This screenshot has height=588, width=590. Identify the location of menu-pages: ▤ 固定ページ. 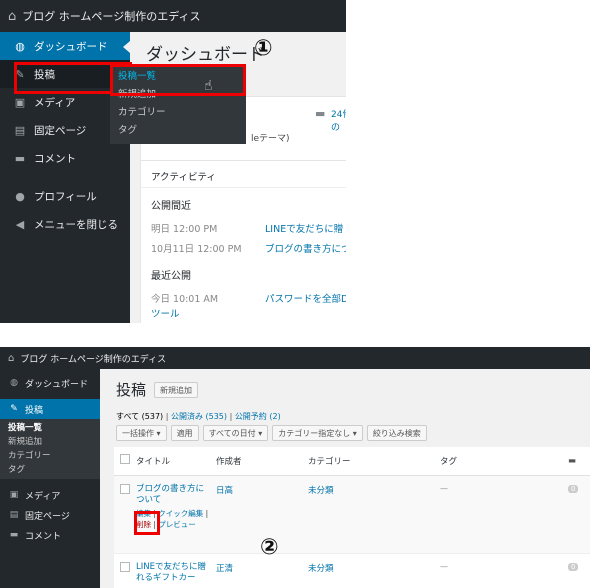
(50, 515).